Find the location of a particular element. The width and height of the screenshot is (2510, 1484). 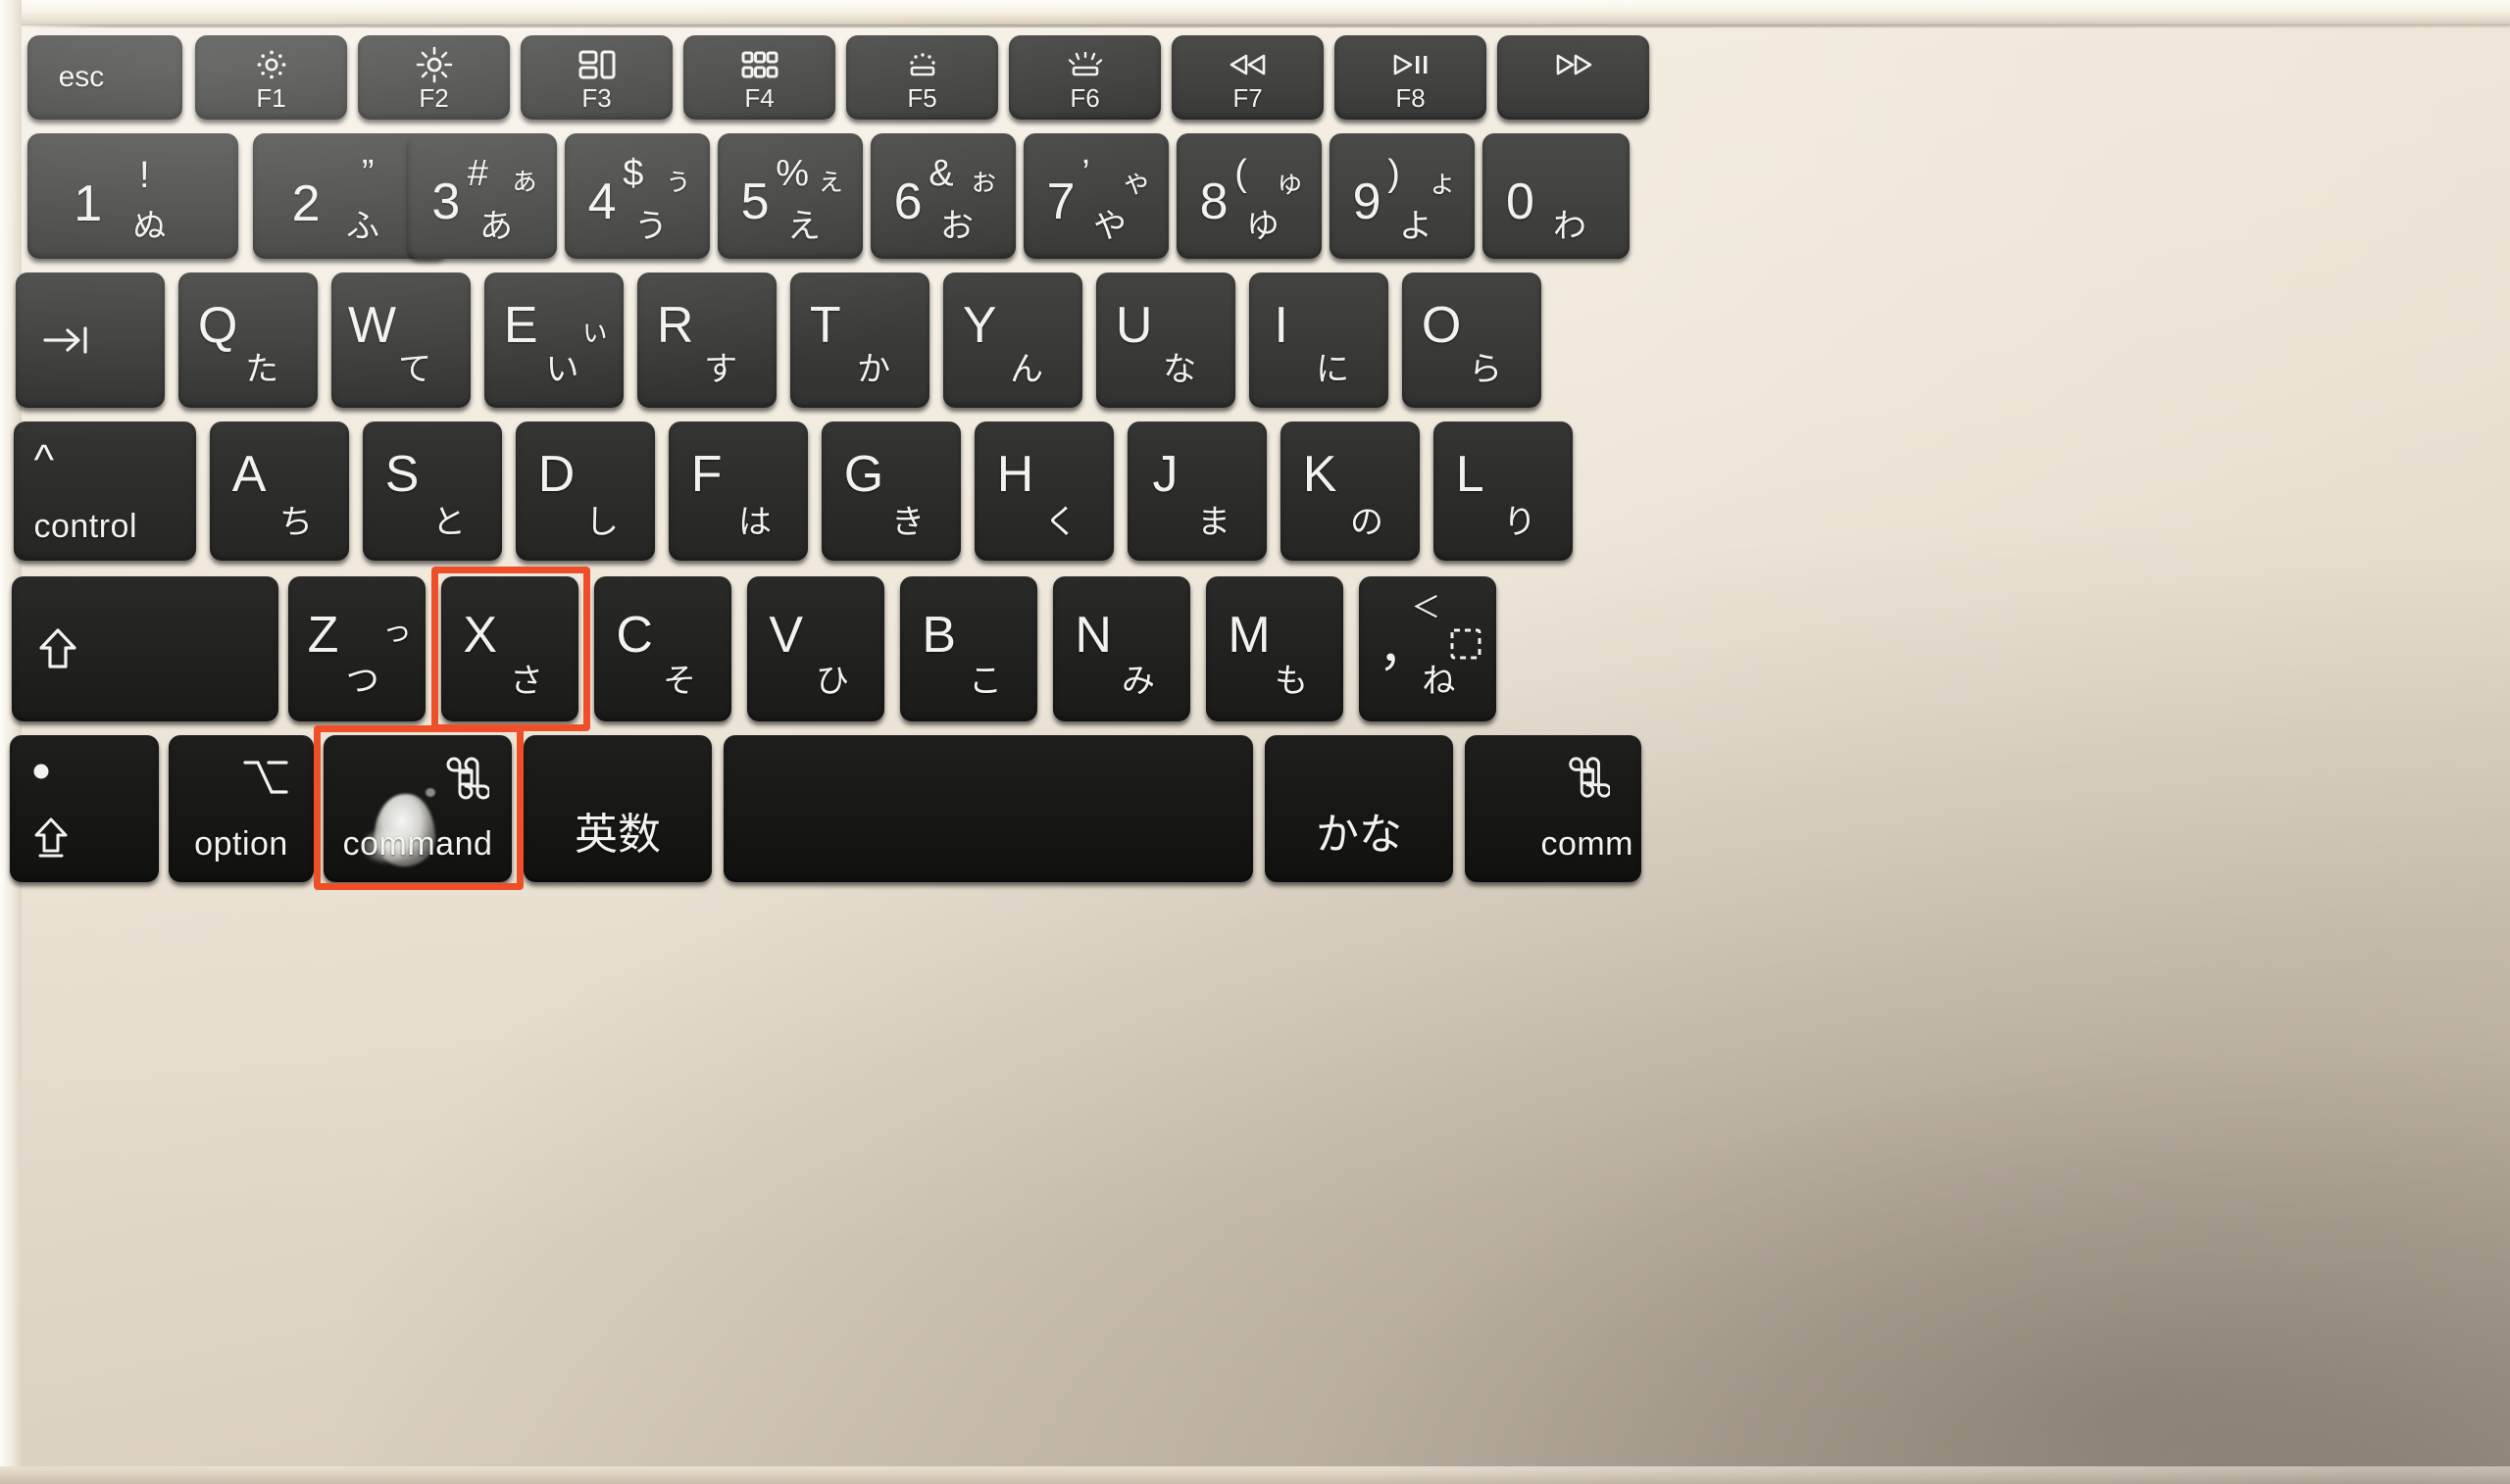

key-comma: ＜ ， ね is located at coordinates (1427, 649).